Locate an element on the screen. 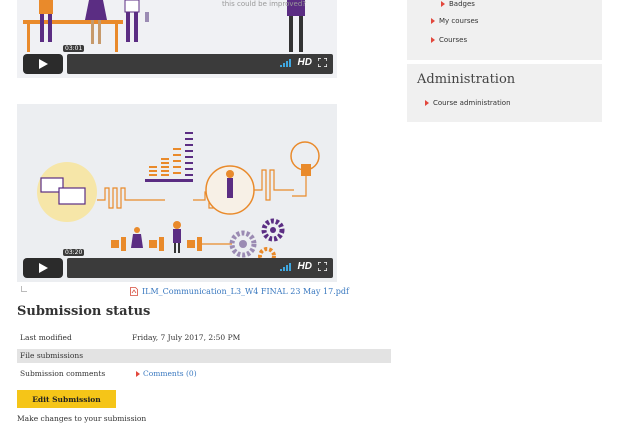  status-row-file-submissions: File submissions is located at coordinates (204, 356).